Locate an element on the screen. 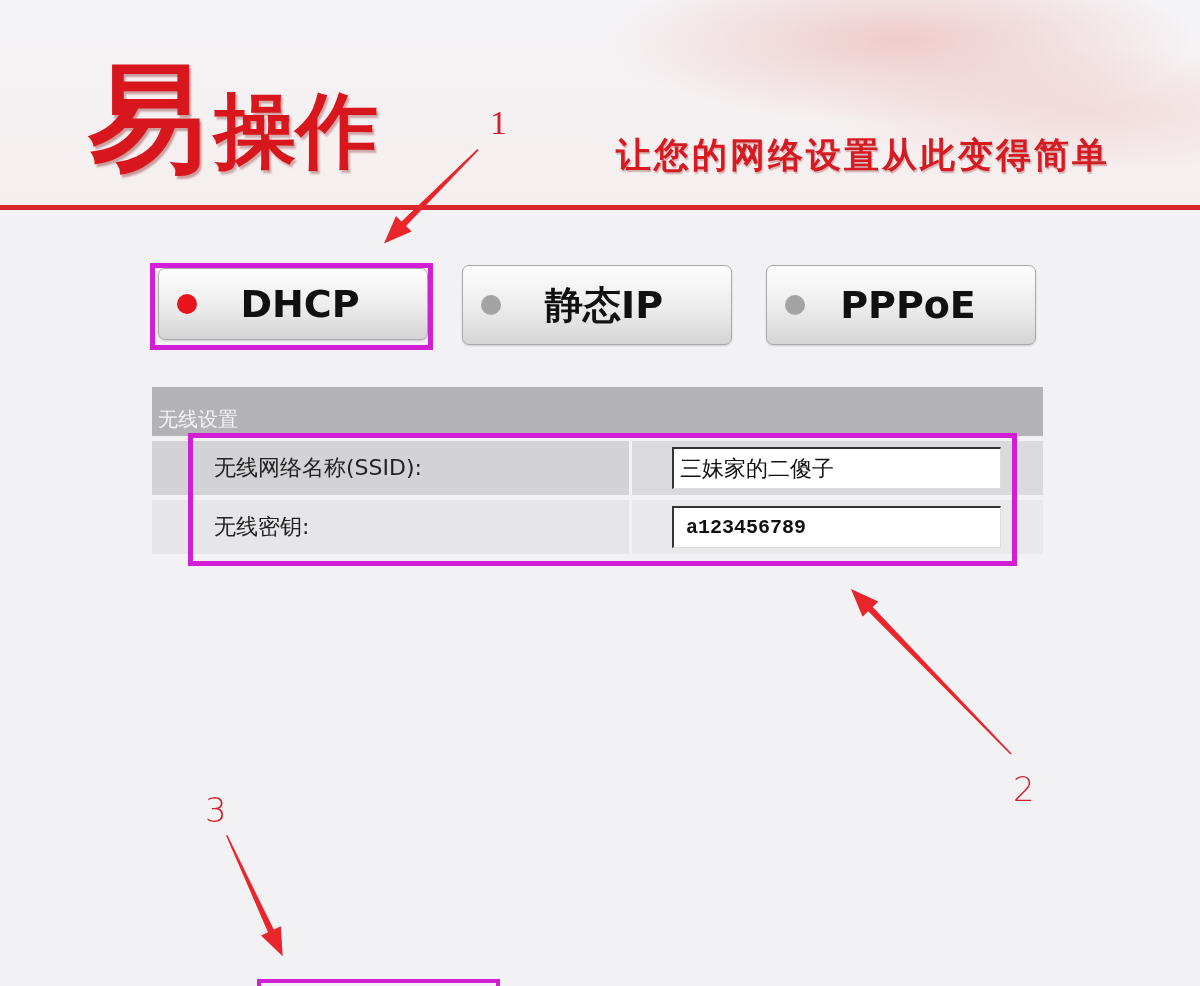 This screenshot has height=986, width=1200. field-label: 无线密钥: is located at coordinates (390, 527).